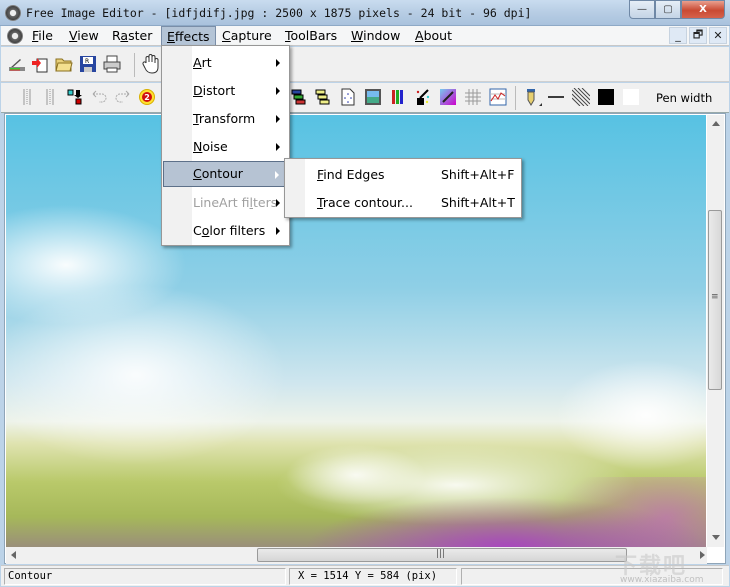  I want to click on menu-capture: Capture, so click(247, 36).